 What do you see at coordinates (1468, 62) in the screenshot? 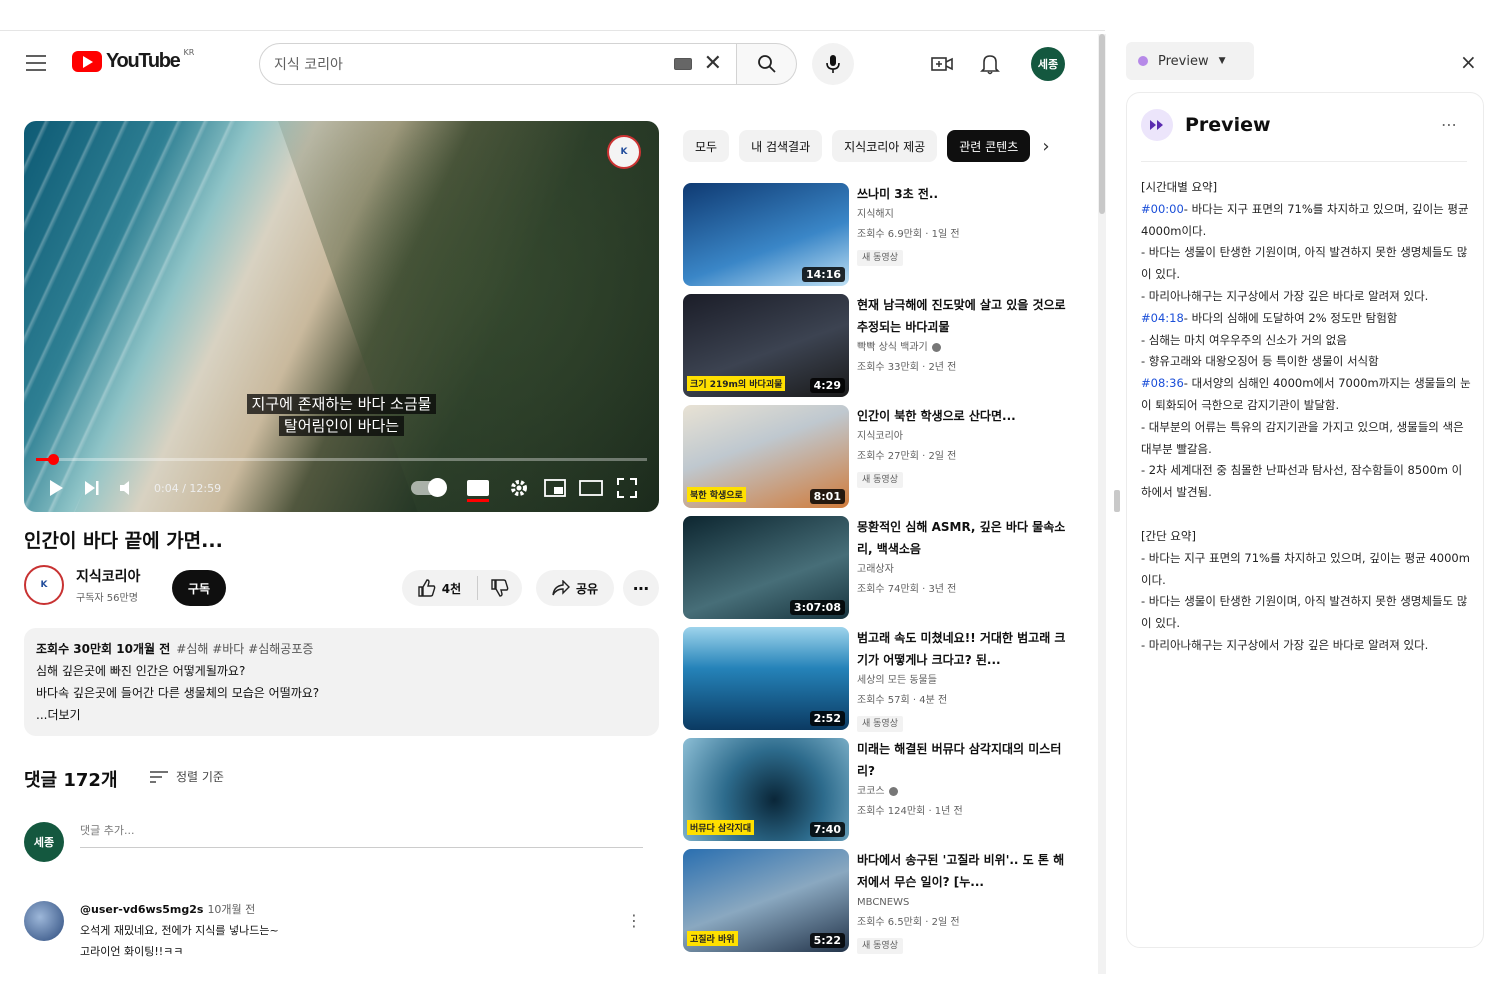
I see `close-icon: ×` at bounding box center [1468, 62].